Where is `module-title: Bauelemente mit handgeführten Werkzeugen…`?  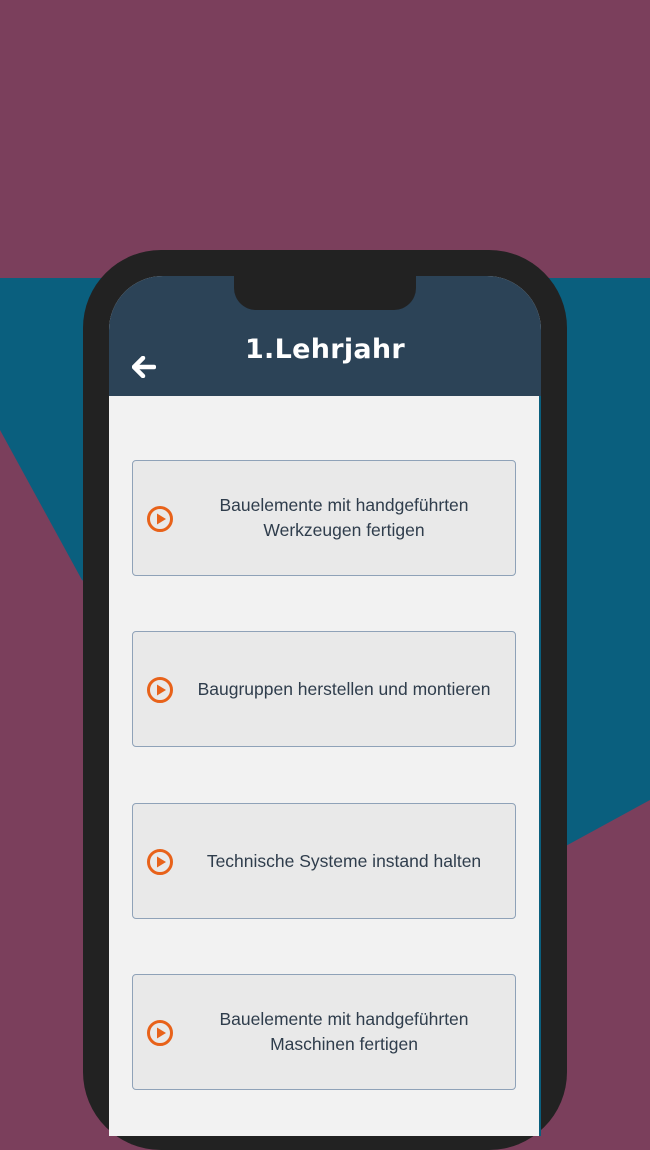
module-title: Bauelemente mit handgeführten Werkzeugen… is located at coordinates (344, 518).